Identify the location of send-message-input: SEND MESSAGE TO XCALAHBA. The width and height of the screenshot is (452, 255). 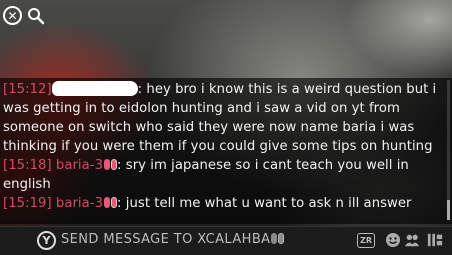
(173, 239).